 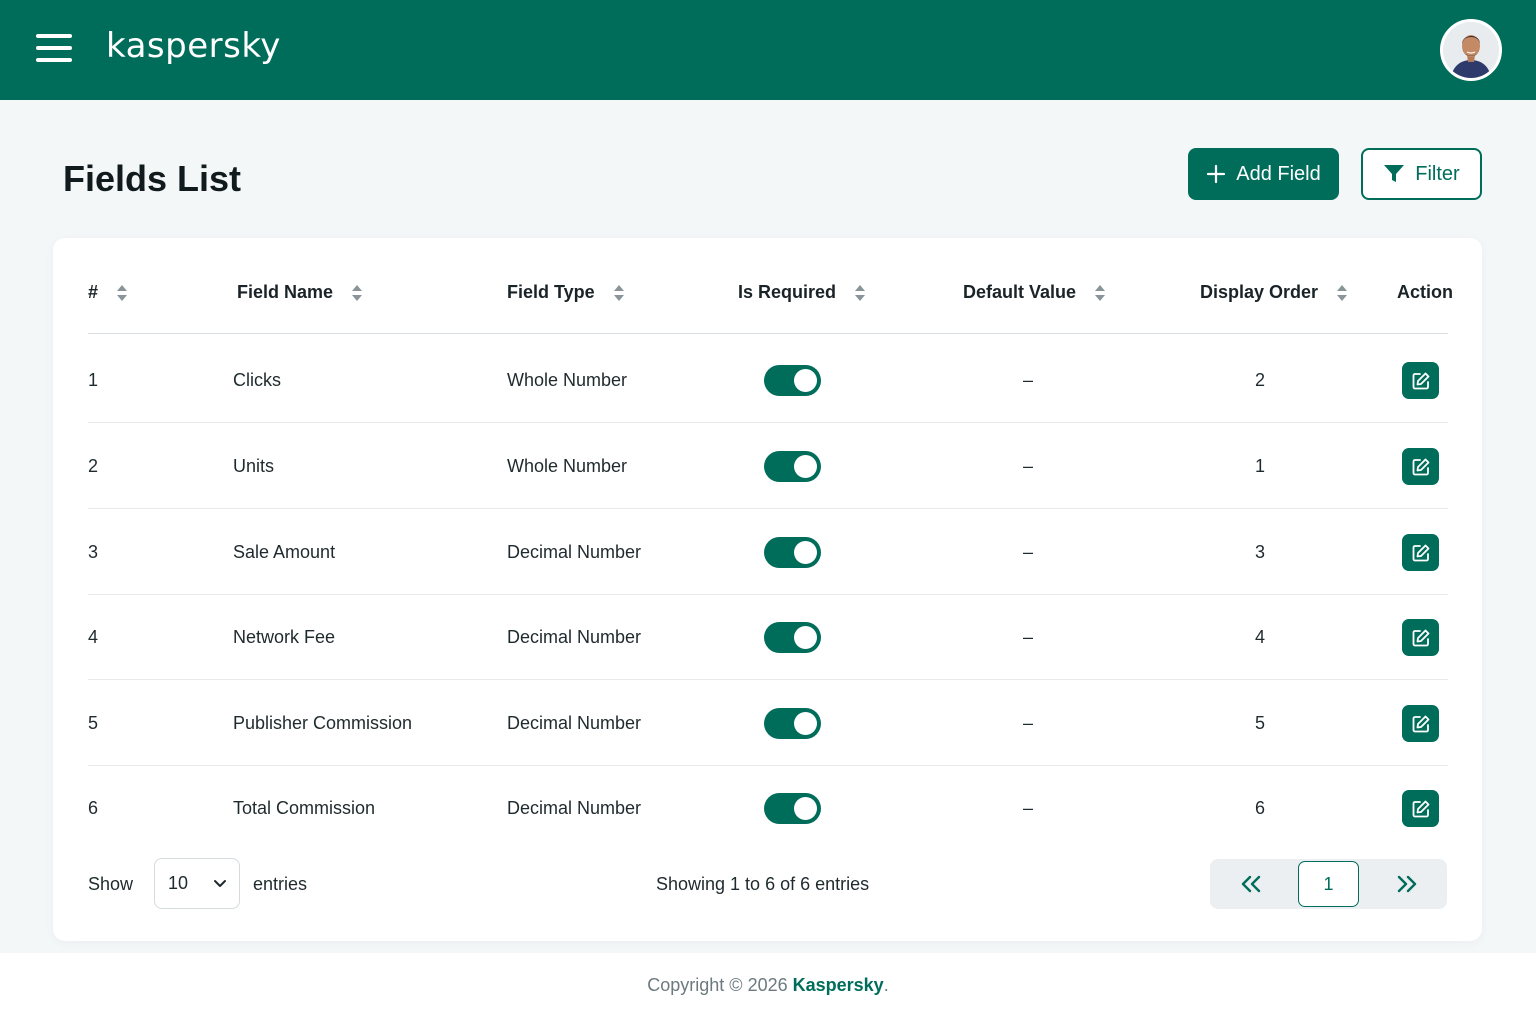 I want to click on double-chevron-left-icon, so click(x=1251, y=884).